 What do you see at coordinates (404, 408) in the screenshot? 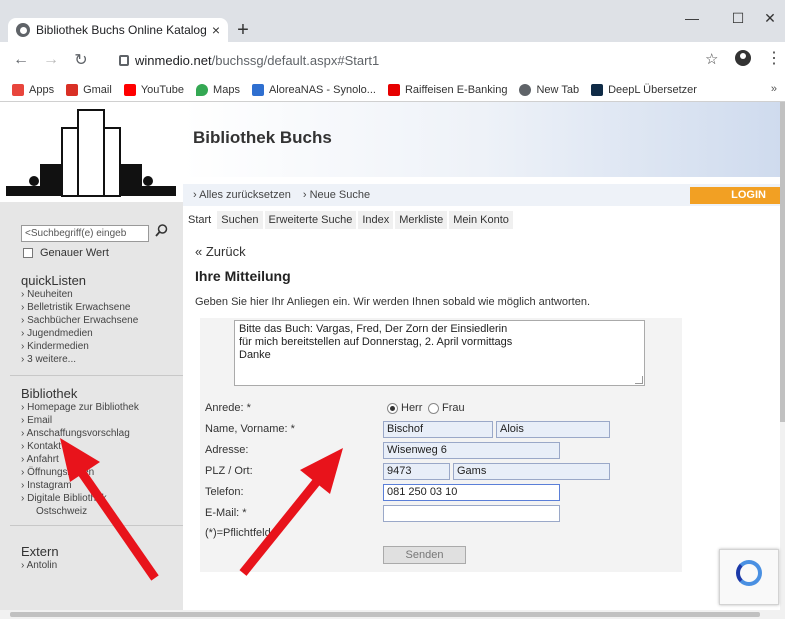
I see `radio-herr: Herr` at bounding box center [404, 408].